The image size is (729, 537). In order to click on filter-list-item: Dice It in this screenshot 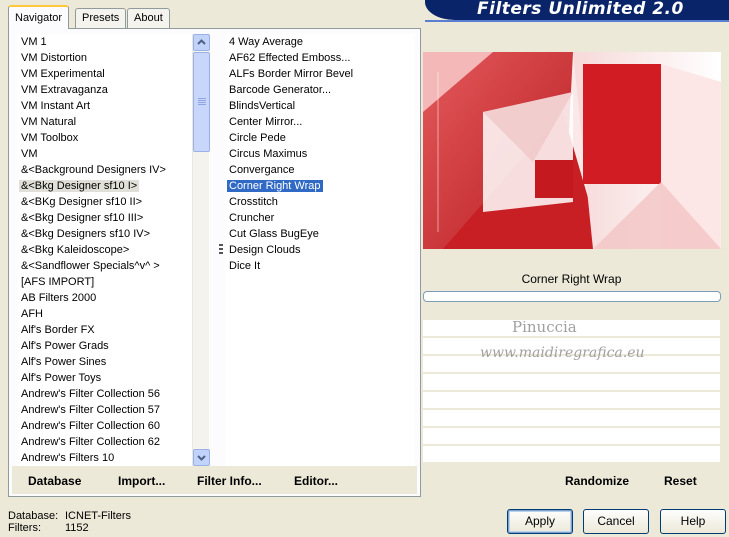, I will do `click(320, 266)`.